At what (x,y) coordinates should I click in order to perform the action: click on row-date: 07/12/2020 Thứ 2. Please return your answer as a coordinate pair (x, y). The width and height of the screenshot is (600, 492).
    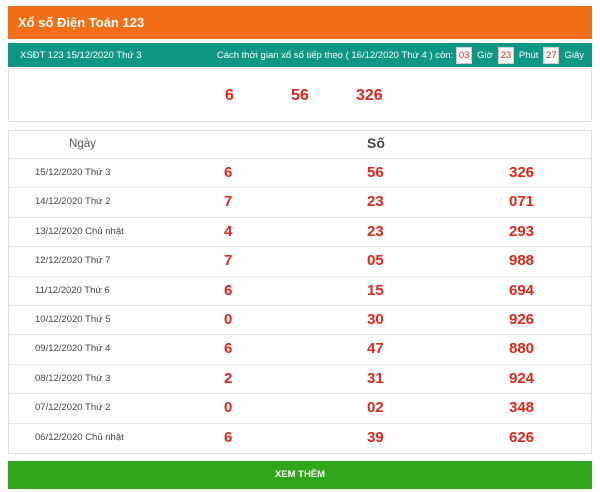
    Looking at the image, I should click on (73, 408).